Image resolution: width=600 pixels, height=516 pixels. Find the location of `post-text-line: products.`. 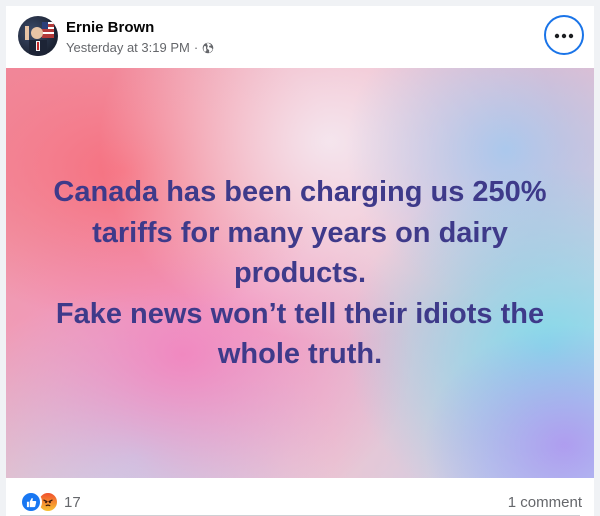

post-text-line: products. is located at coordinates (300, 273).